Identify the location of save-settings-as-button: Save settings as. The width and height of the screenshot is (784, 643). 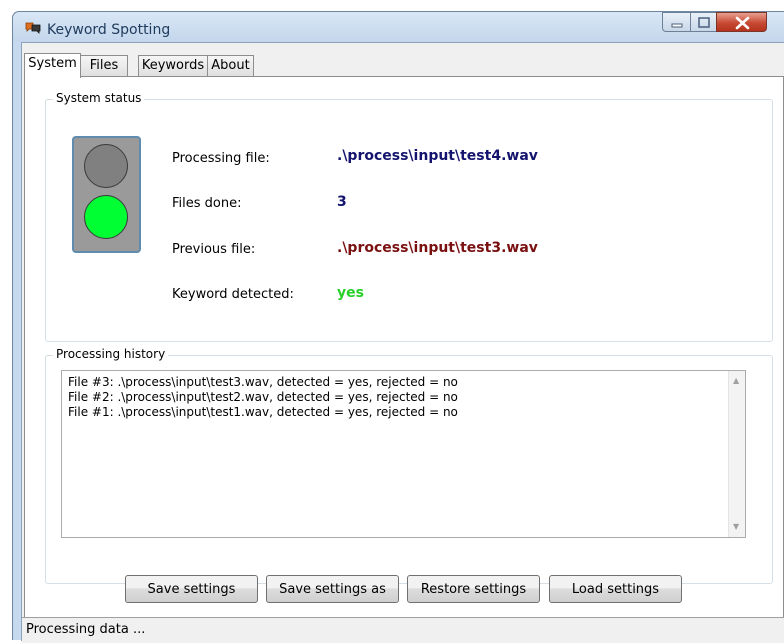
(332, 589).